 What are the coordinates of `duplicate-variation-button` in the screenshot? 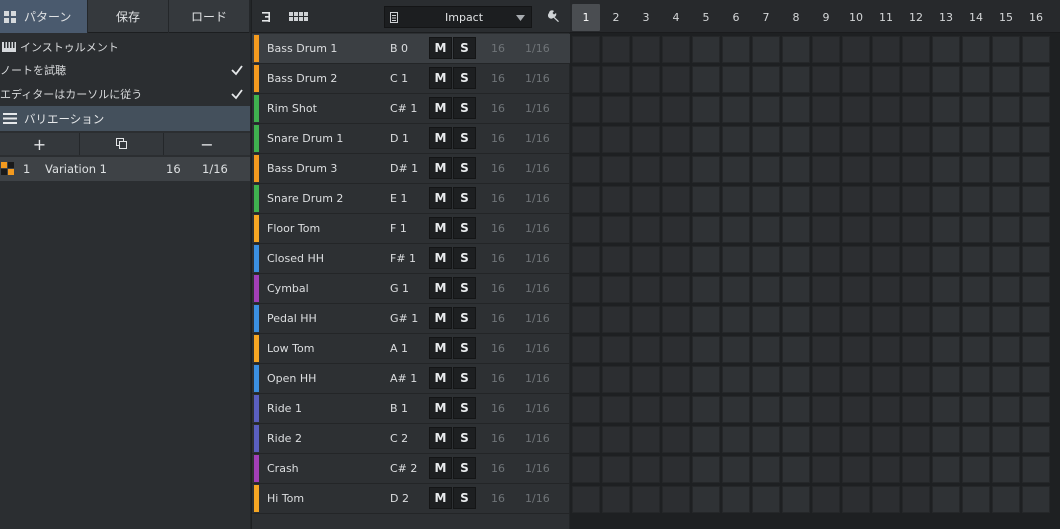 It's located at (122, 144).